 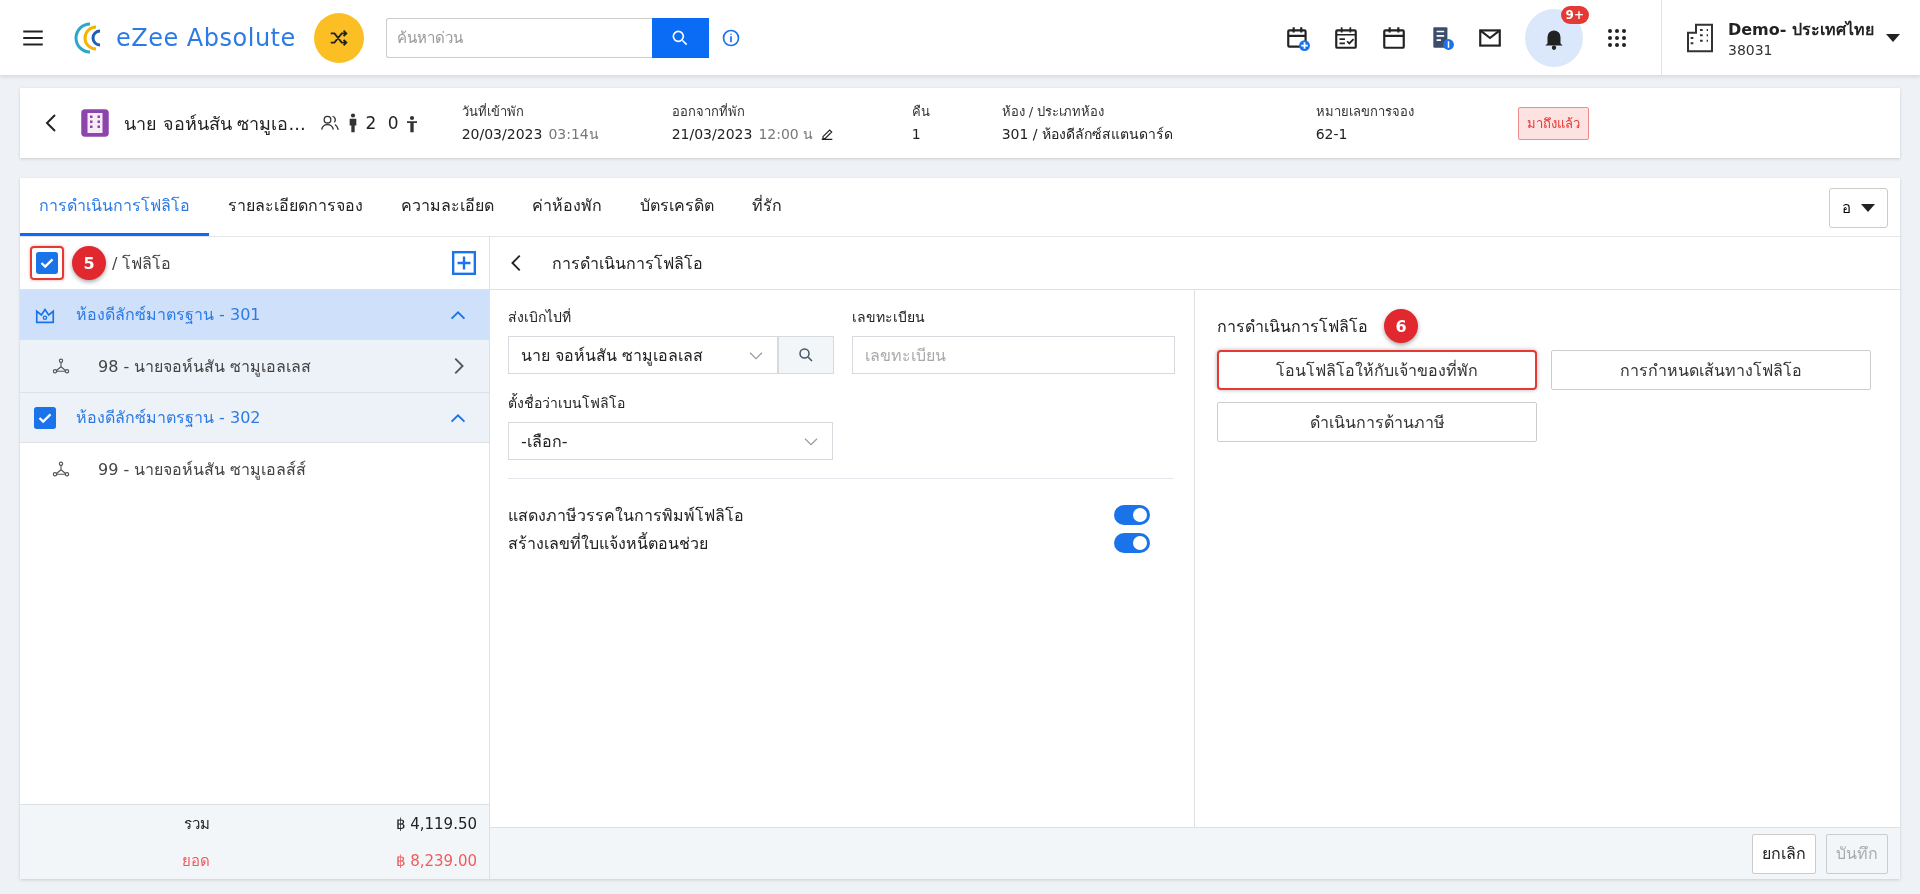 What do you see at coordinates (206, 37) in the screenshot?
I see `brand-name: eZee Absolute` at bounding box center [206, 37].